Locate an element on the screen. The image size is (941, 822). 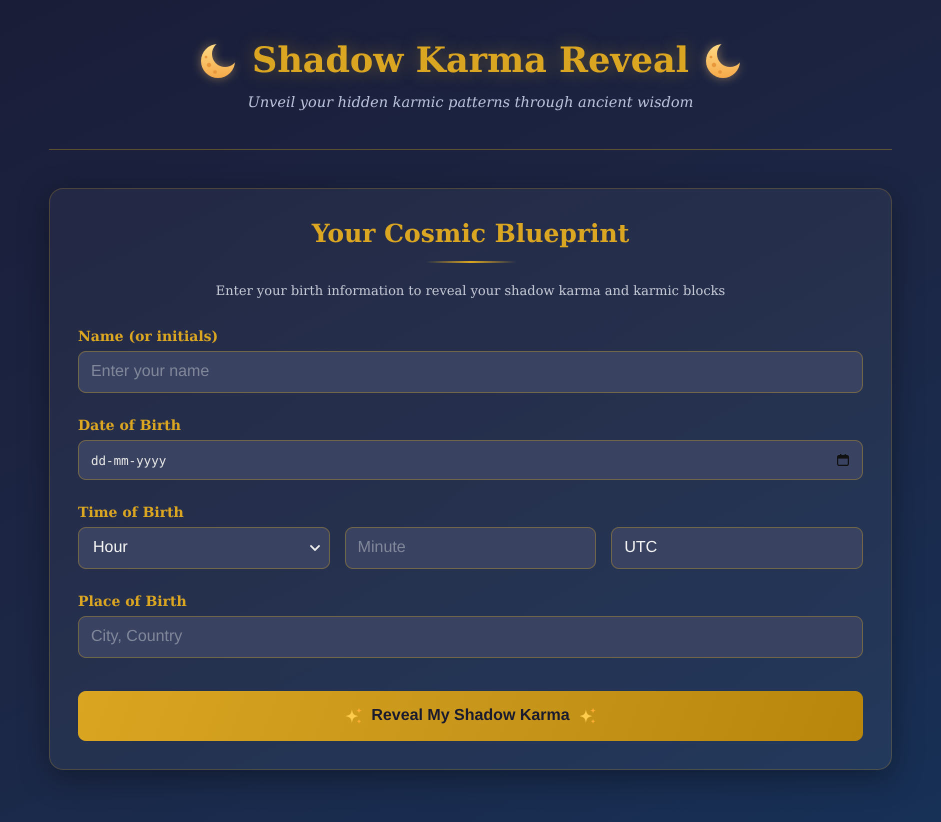
page-title: Shadow Karma Reveal is located at coordinates (470, 61).